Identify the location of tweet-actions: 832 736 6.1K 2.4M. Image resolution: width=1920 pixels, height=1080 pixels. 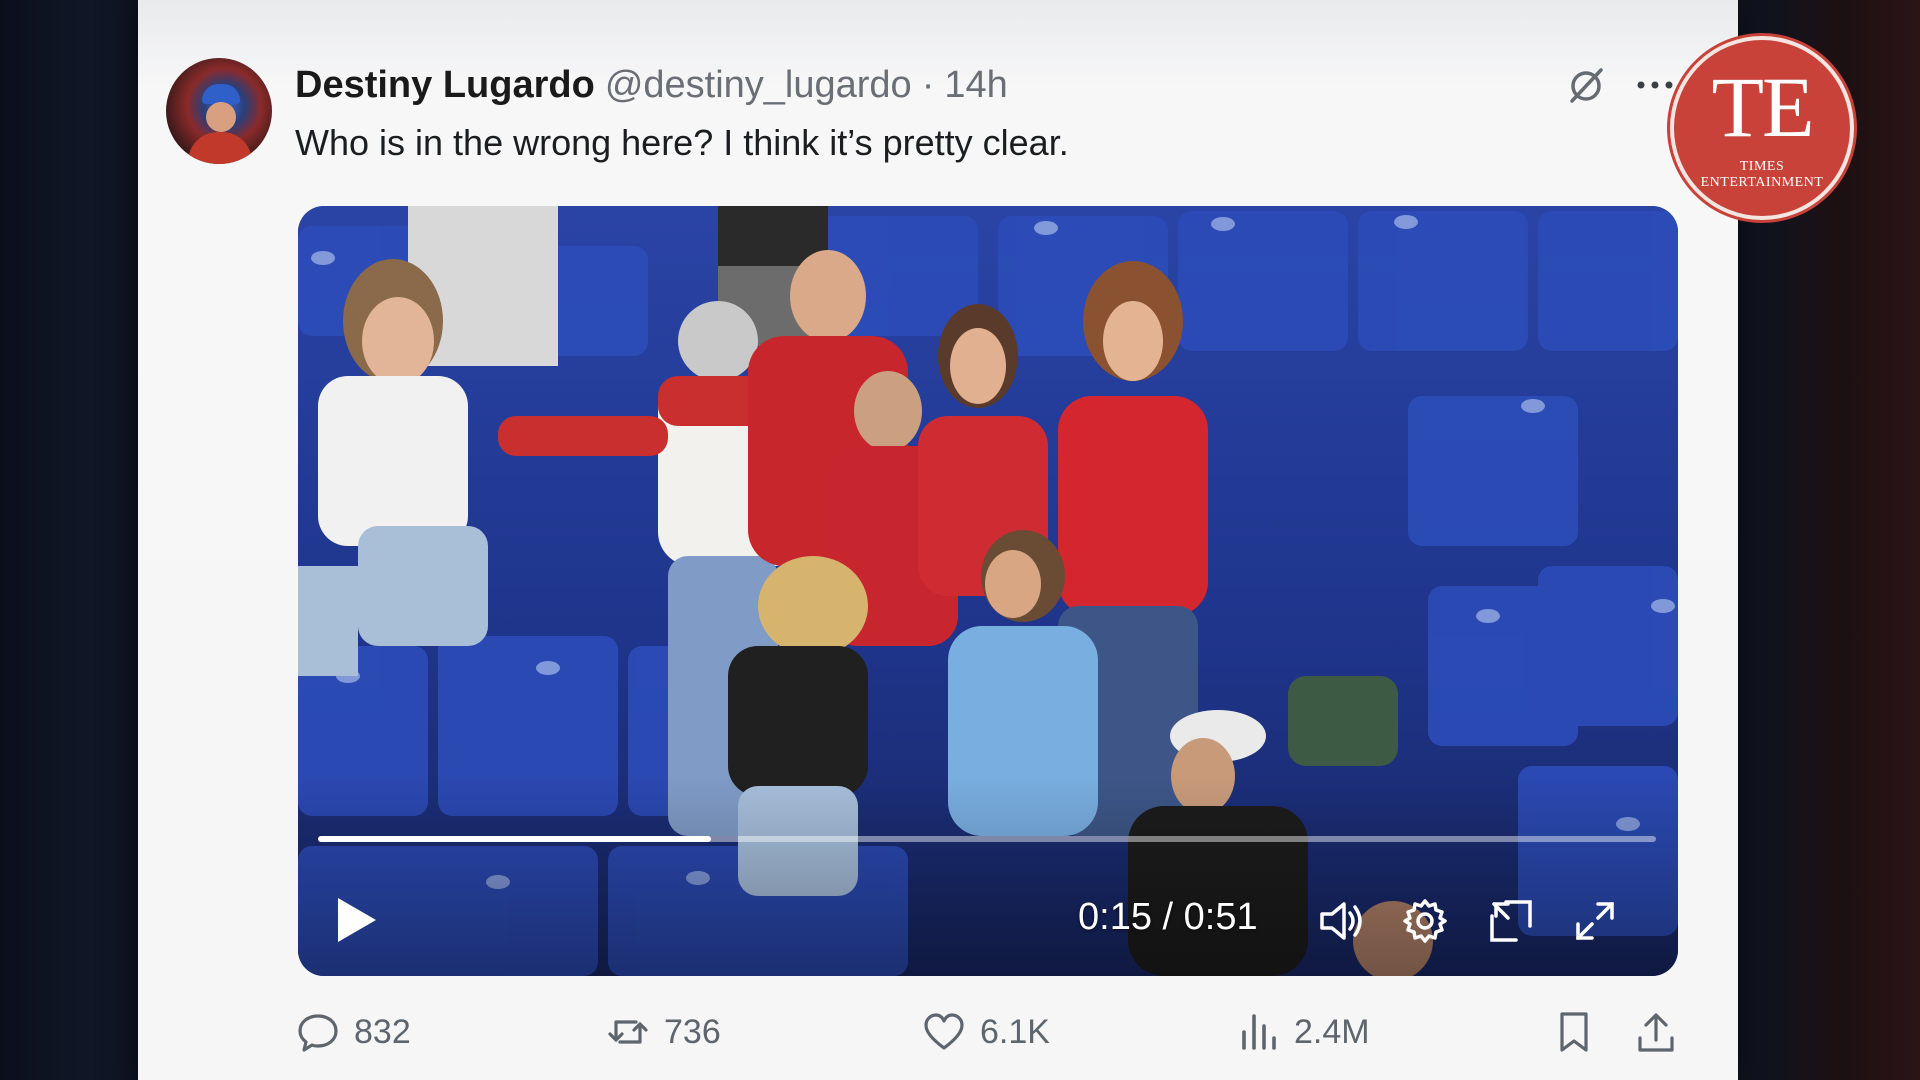
(960, 1040).